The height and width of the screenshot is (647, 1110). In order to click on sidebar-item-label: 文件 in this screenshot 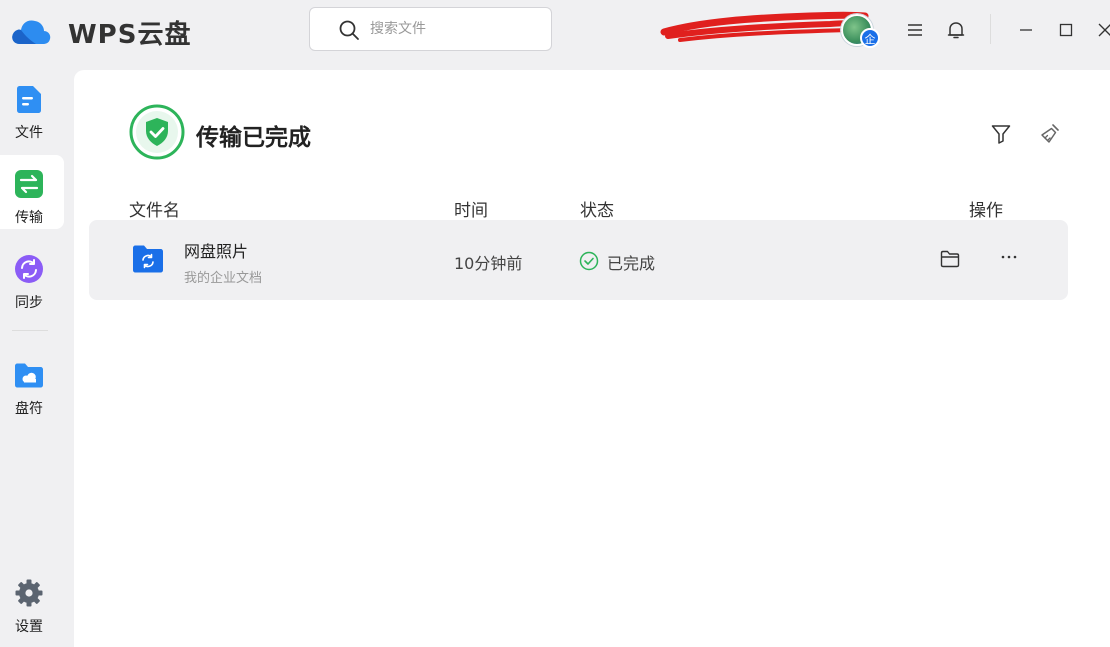, I will do `click(29, 133)`.